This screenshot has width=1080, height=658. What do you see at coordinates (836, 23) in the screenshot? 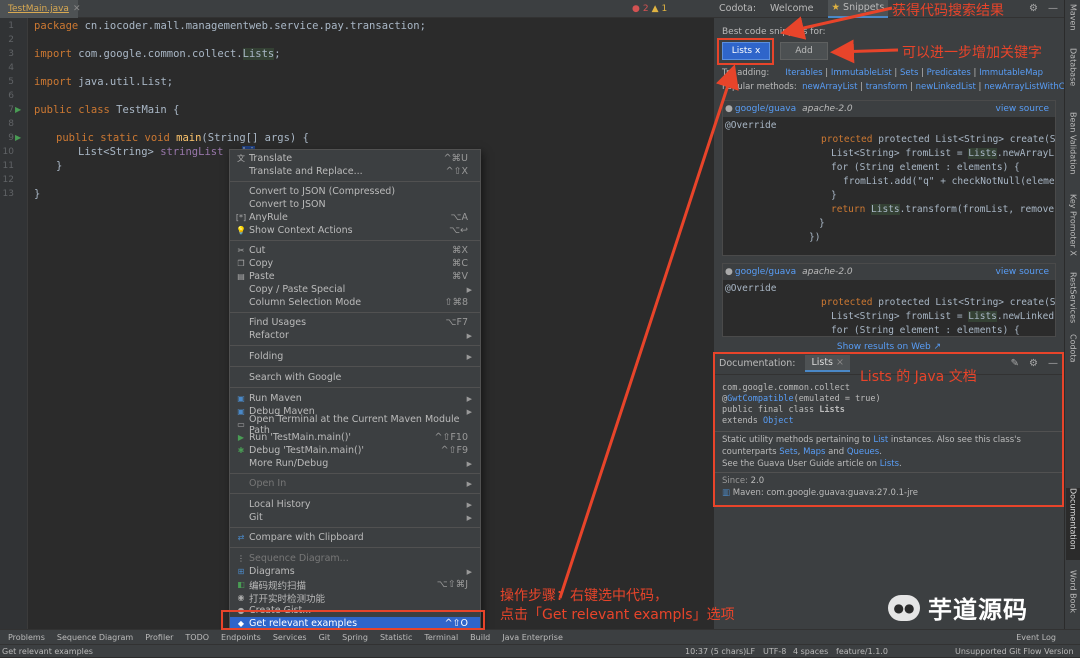
I see `arrow-to-results` at bounding box center [836, 23].